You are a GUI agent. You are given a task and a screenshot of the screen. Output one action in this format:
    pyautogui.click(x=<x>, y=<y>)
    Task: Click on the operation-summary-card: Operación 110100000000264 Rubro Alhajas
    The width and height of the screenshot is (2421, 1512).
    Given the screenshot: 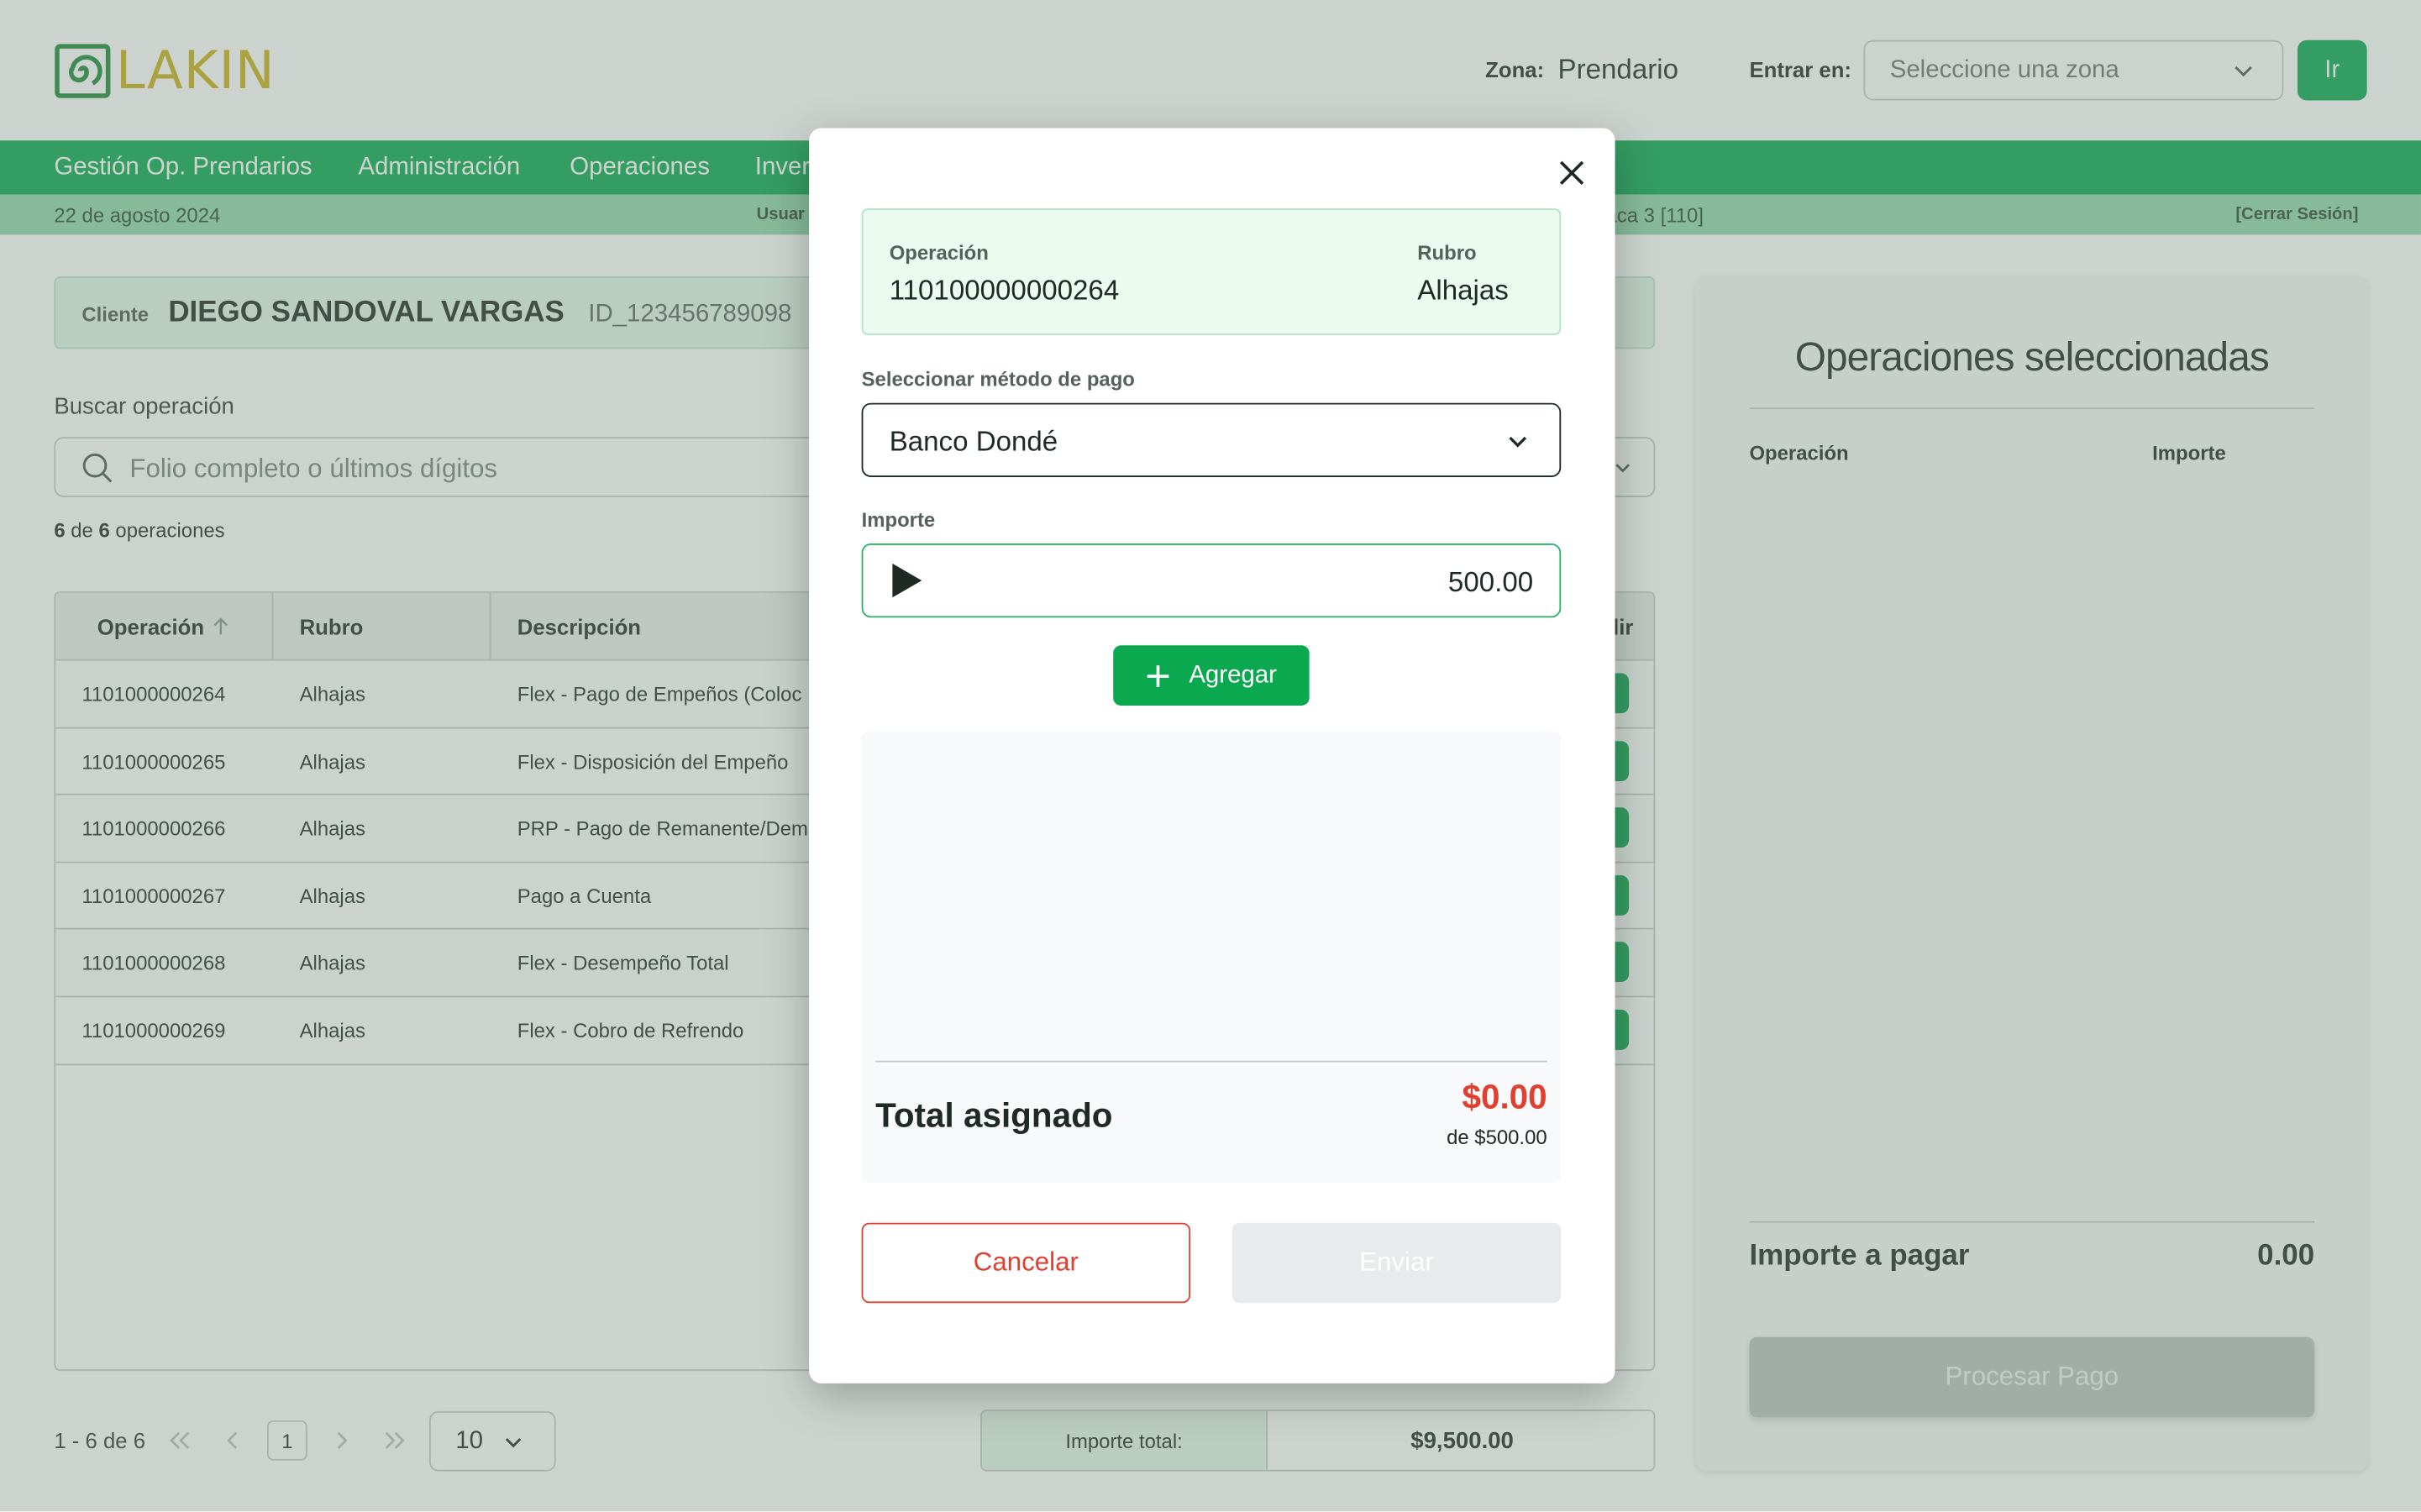 What is the action you would take?
    pyautogui.click(x=1211, y=271)
    